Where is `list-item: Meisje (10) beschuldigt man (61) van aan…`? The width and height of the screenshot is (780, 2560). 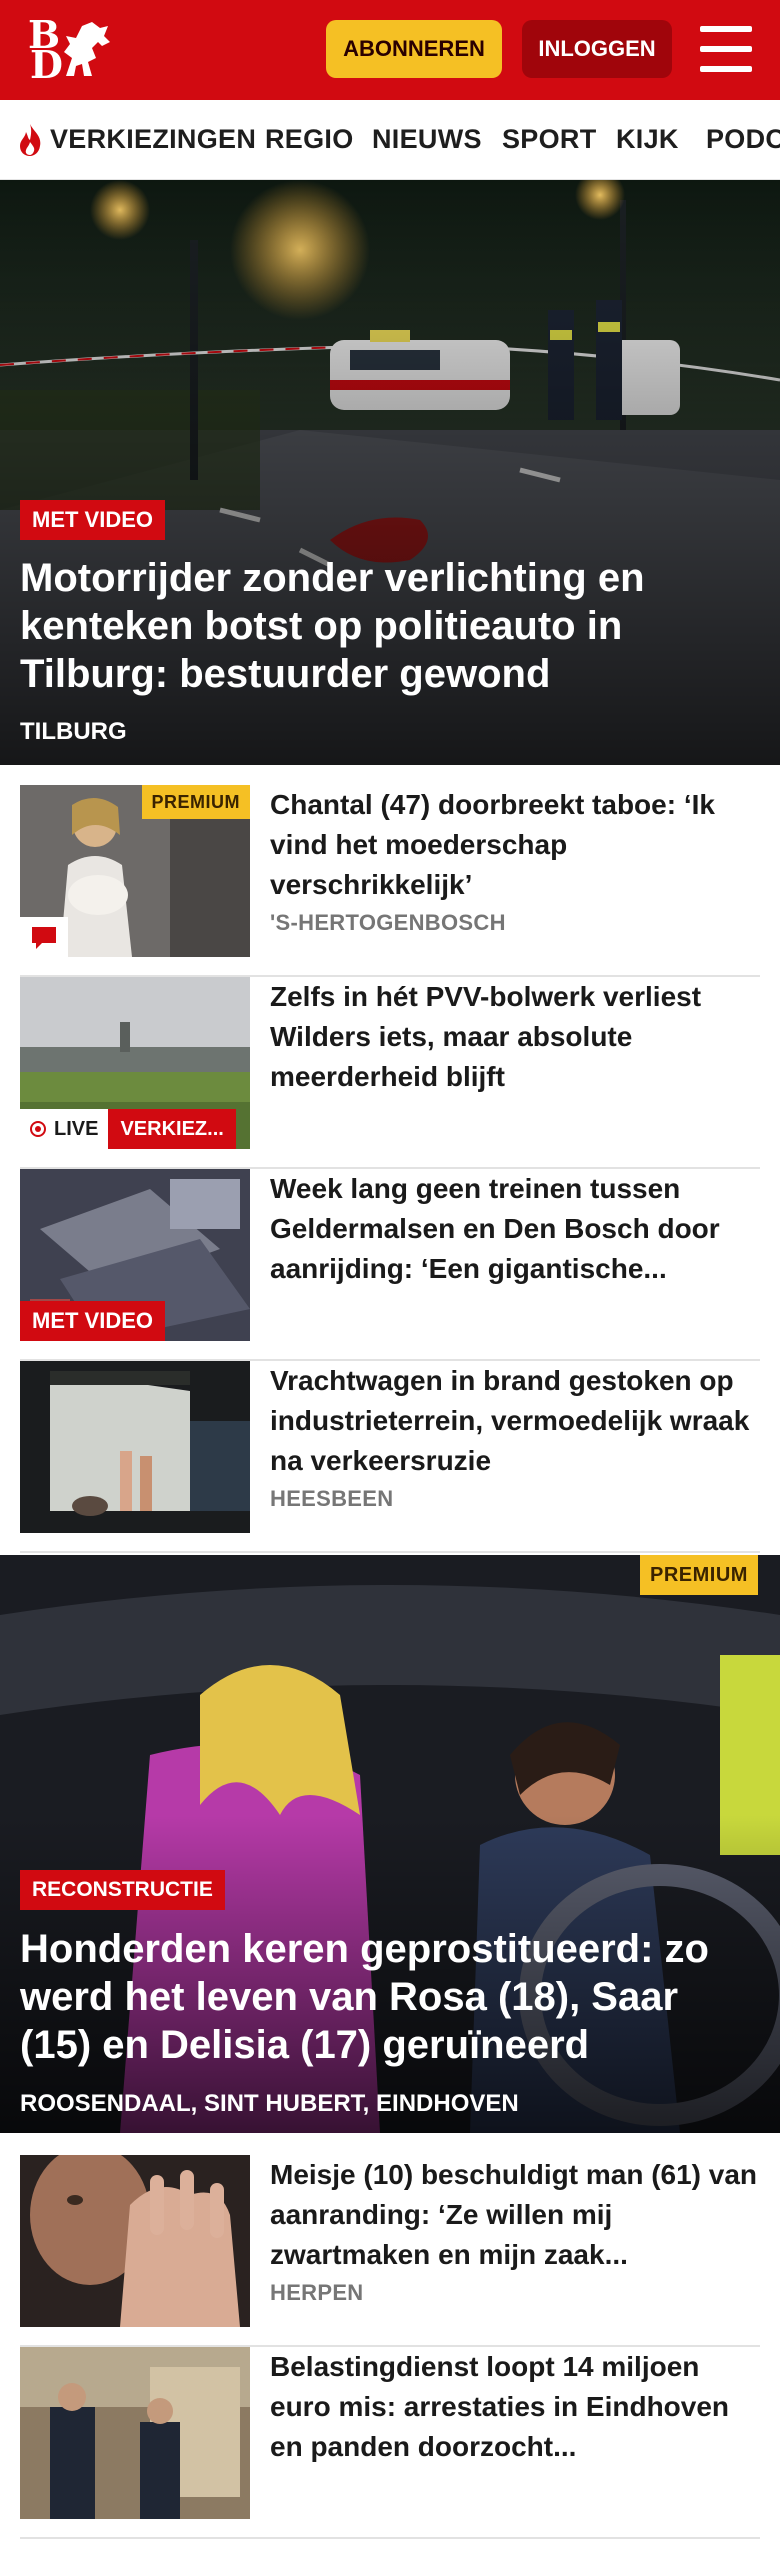
list-item: Meisje (10) beschuldigt man (61) van aan… is located at coordinates (390, 2251).